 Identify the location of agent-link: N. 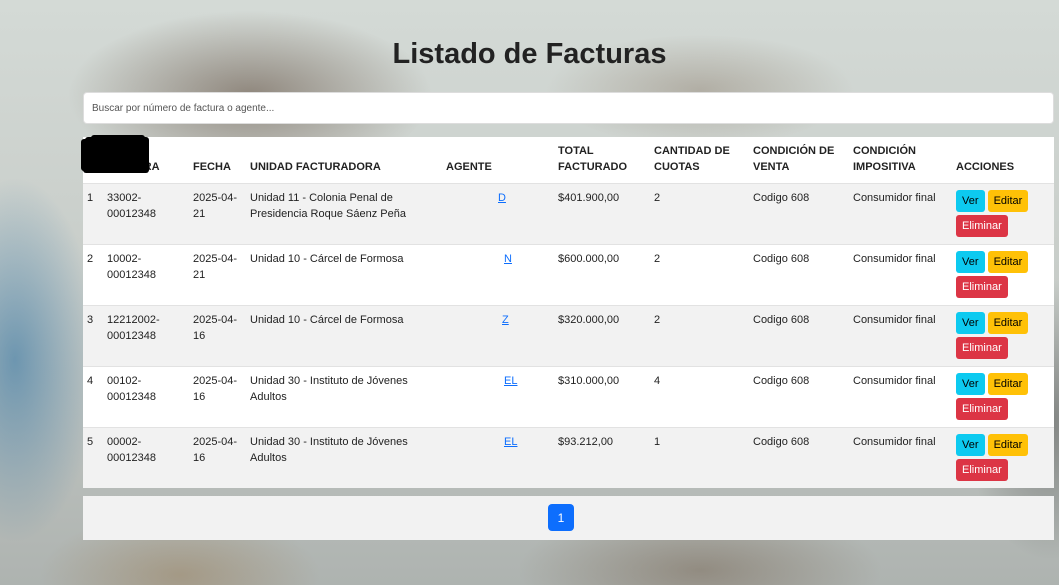
(479, 259).